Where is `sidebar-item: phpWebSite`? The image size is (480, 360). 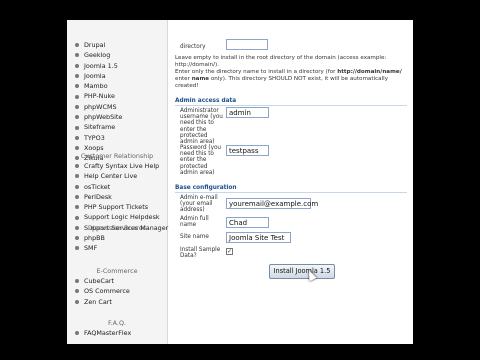 sidebar-item: phpWebSite is located at coordinates (117, 117).